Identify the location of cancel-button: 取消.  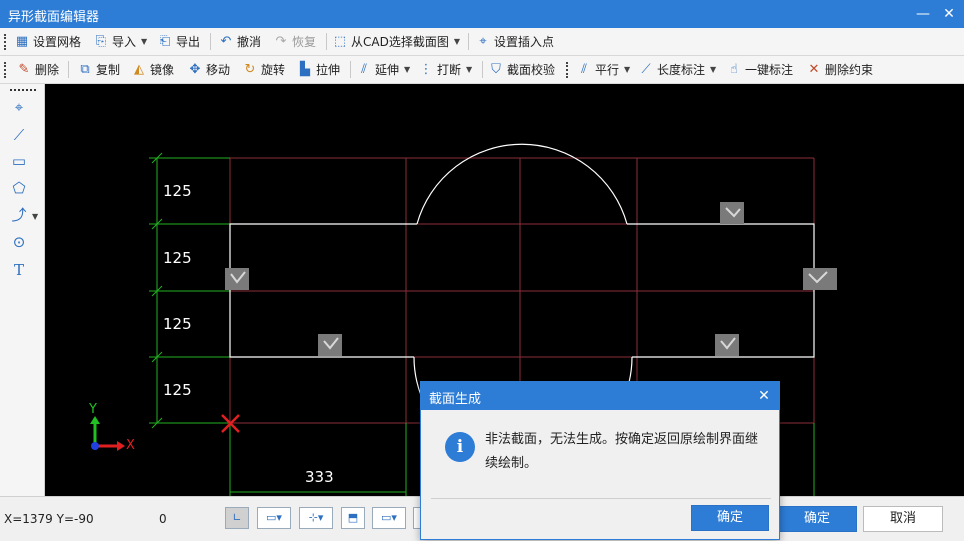
(903, 519).